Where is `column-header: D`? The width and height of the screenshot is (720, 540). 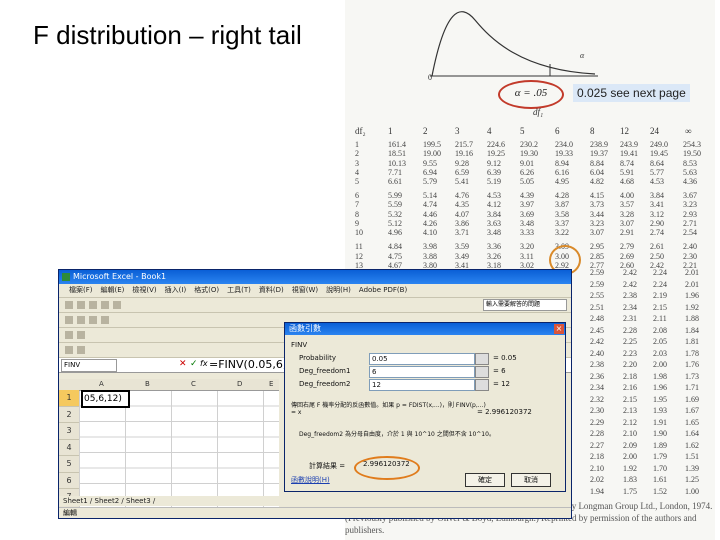 column-header: D is located at coordinates (239, 384).